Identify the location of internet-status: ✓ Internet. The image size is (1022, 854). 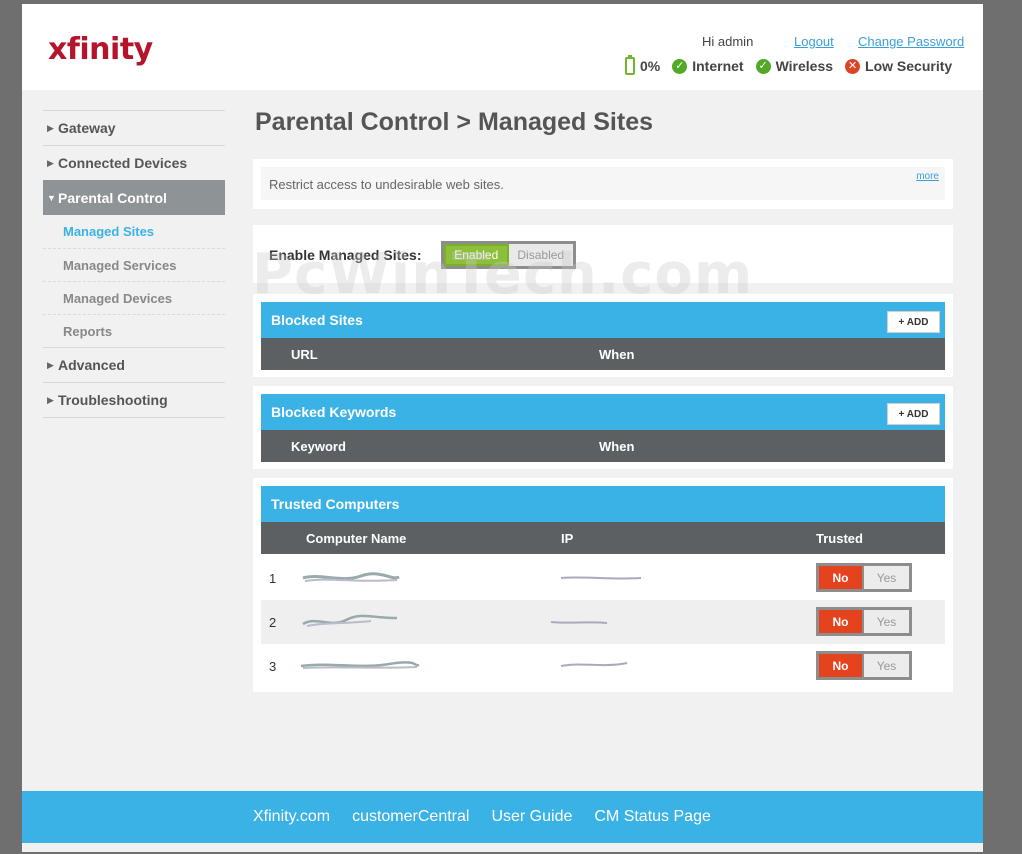
(708, 66).